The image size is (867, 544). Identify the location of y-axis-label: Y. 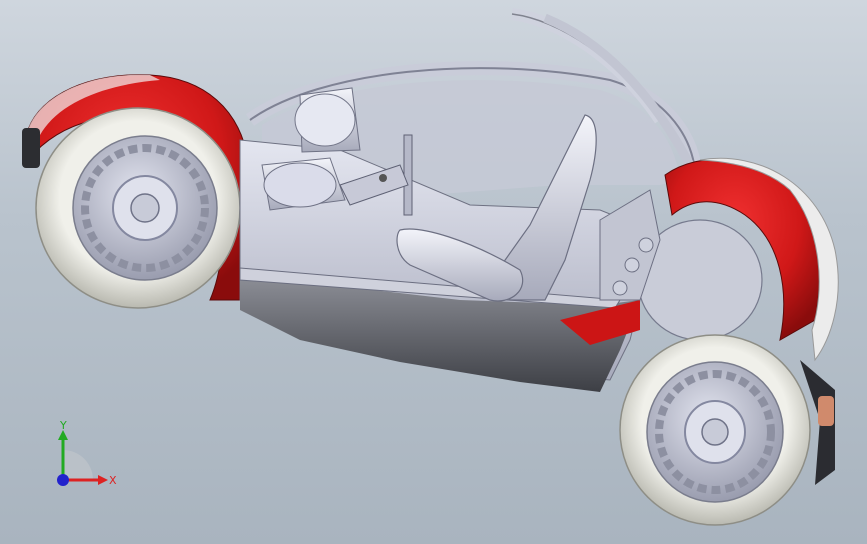
(63, 426).